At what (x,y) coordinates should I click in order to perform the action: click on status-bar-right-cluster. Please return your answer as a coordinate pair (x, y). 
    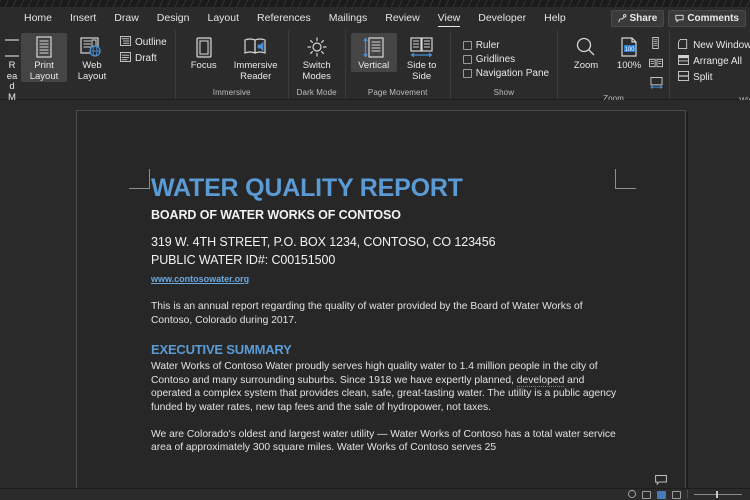
    Looking at the image, I should click on (685, 494).